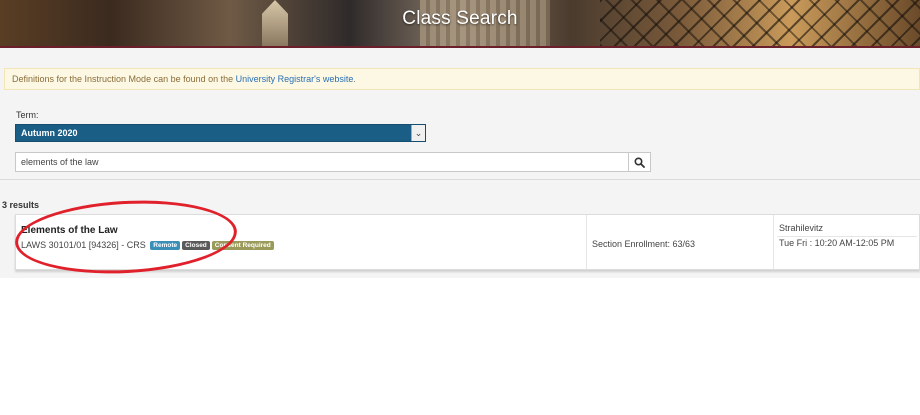 The height and width of the screenshot is (415, 920). I want to click on enrollment-cell: Section Enrollment: 63/63, so click(680, 242).